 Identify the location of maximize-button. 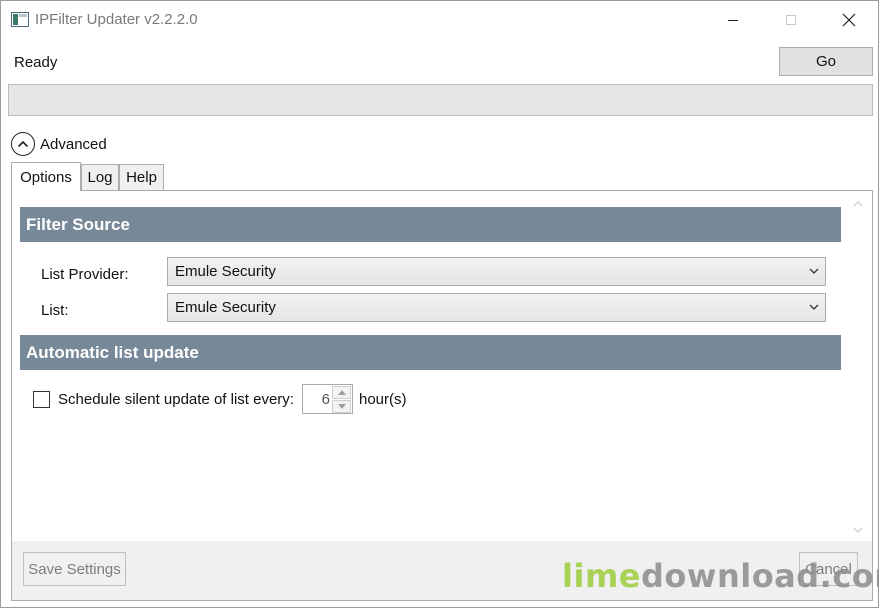
(791, 20).